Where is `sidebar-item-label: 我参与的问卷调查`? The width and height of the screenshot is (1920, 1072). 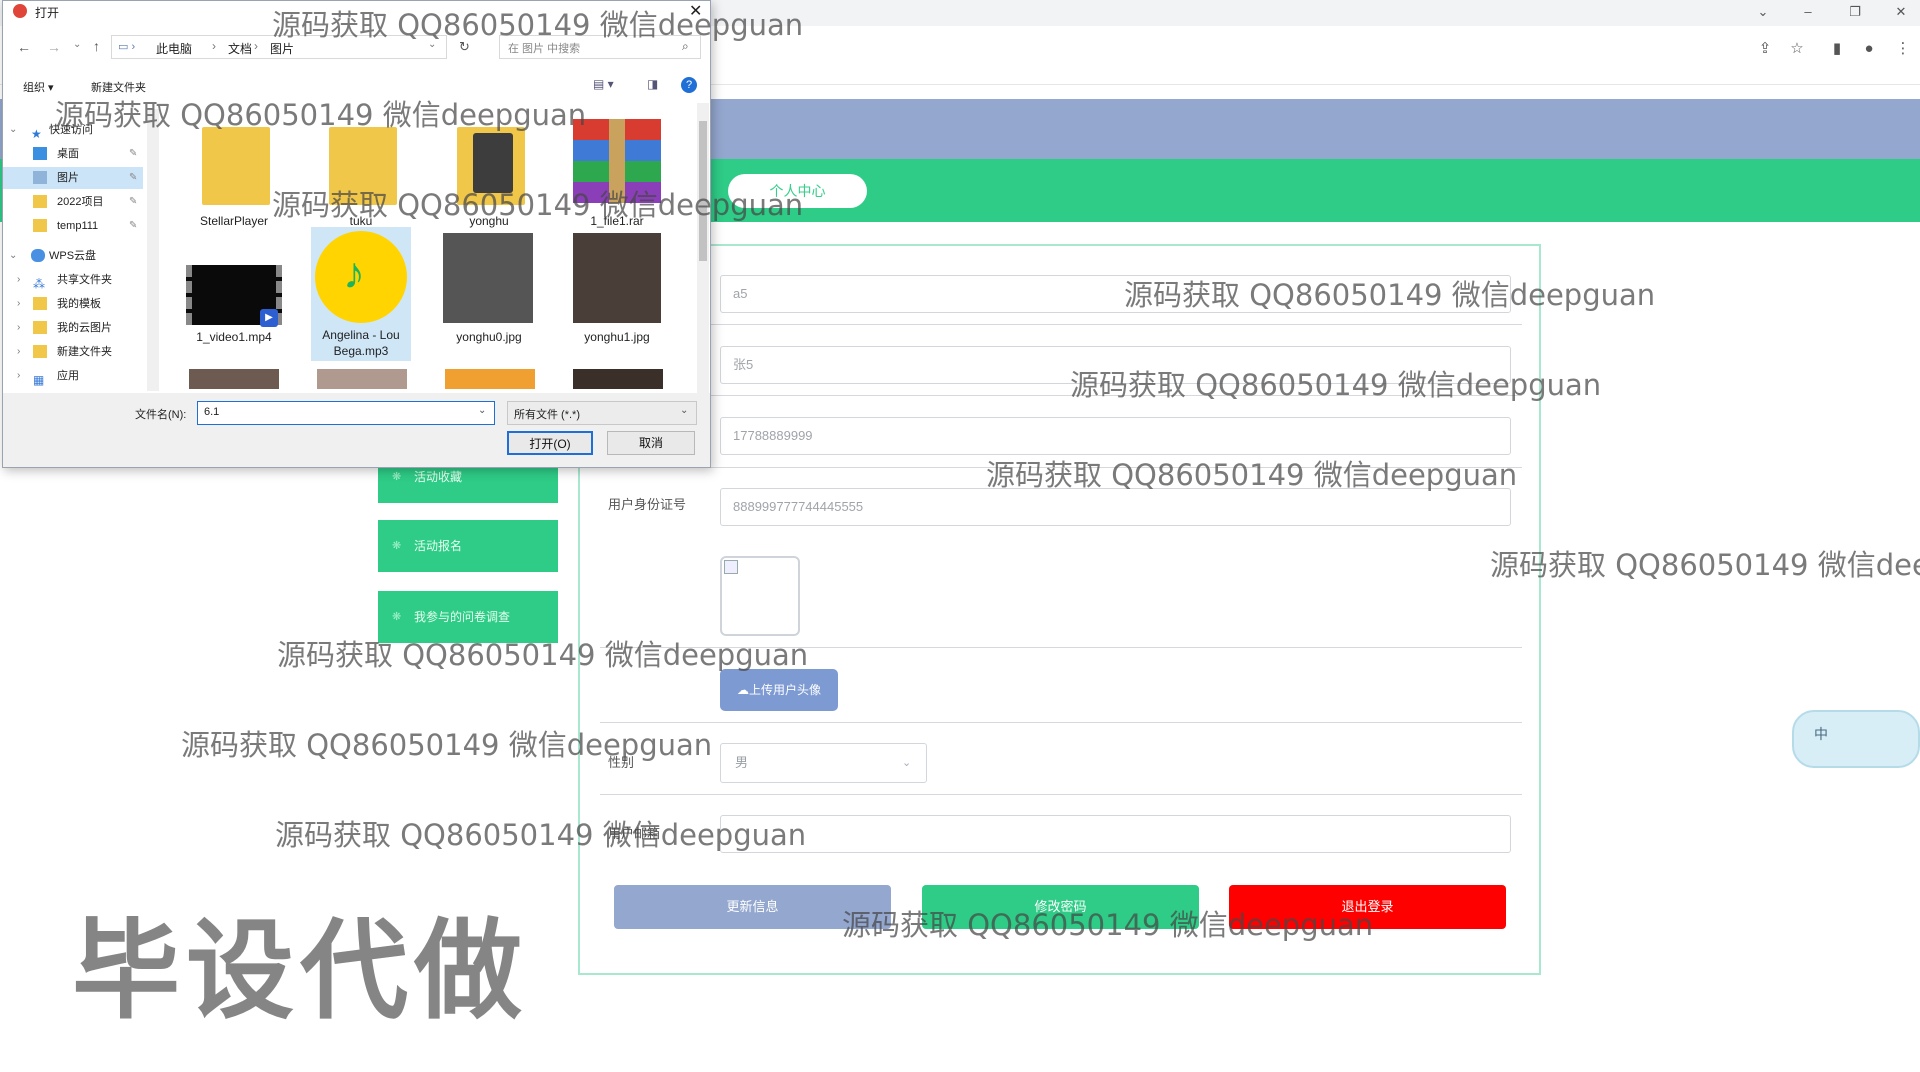 sidebar-item-label: 我参与的问卷调查 is located at coordinates (462, 617).